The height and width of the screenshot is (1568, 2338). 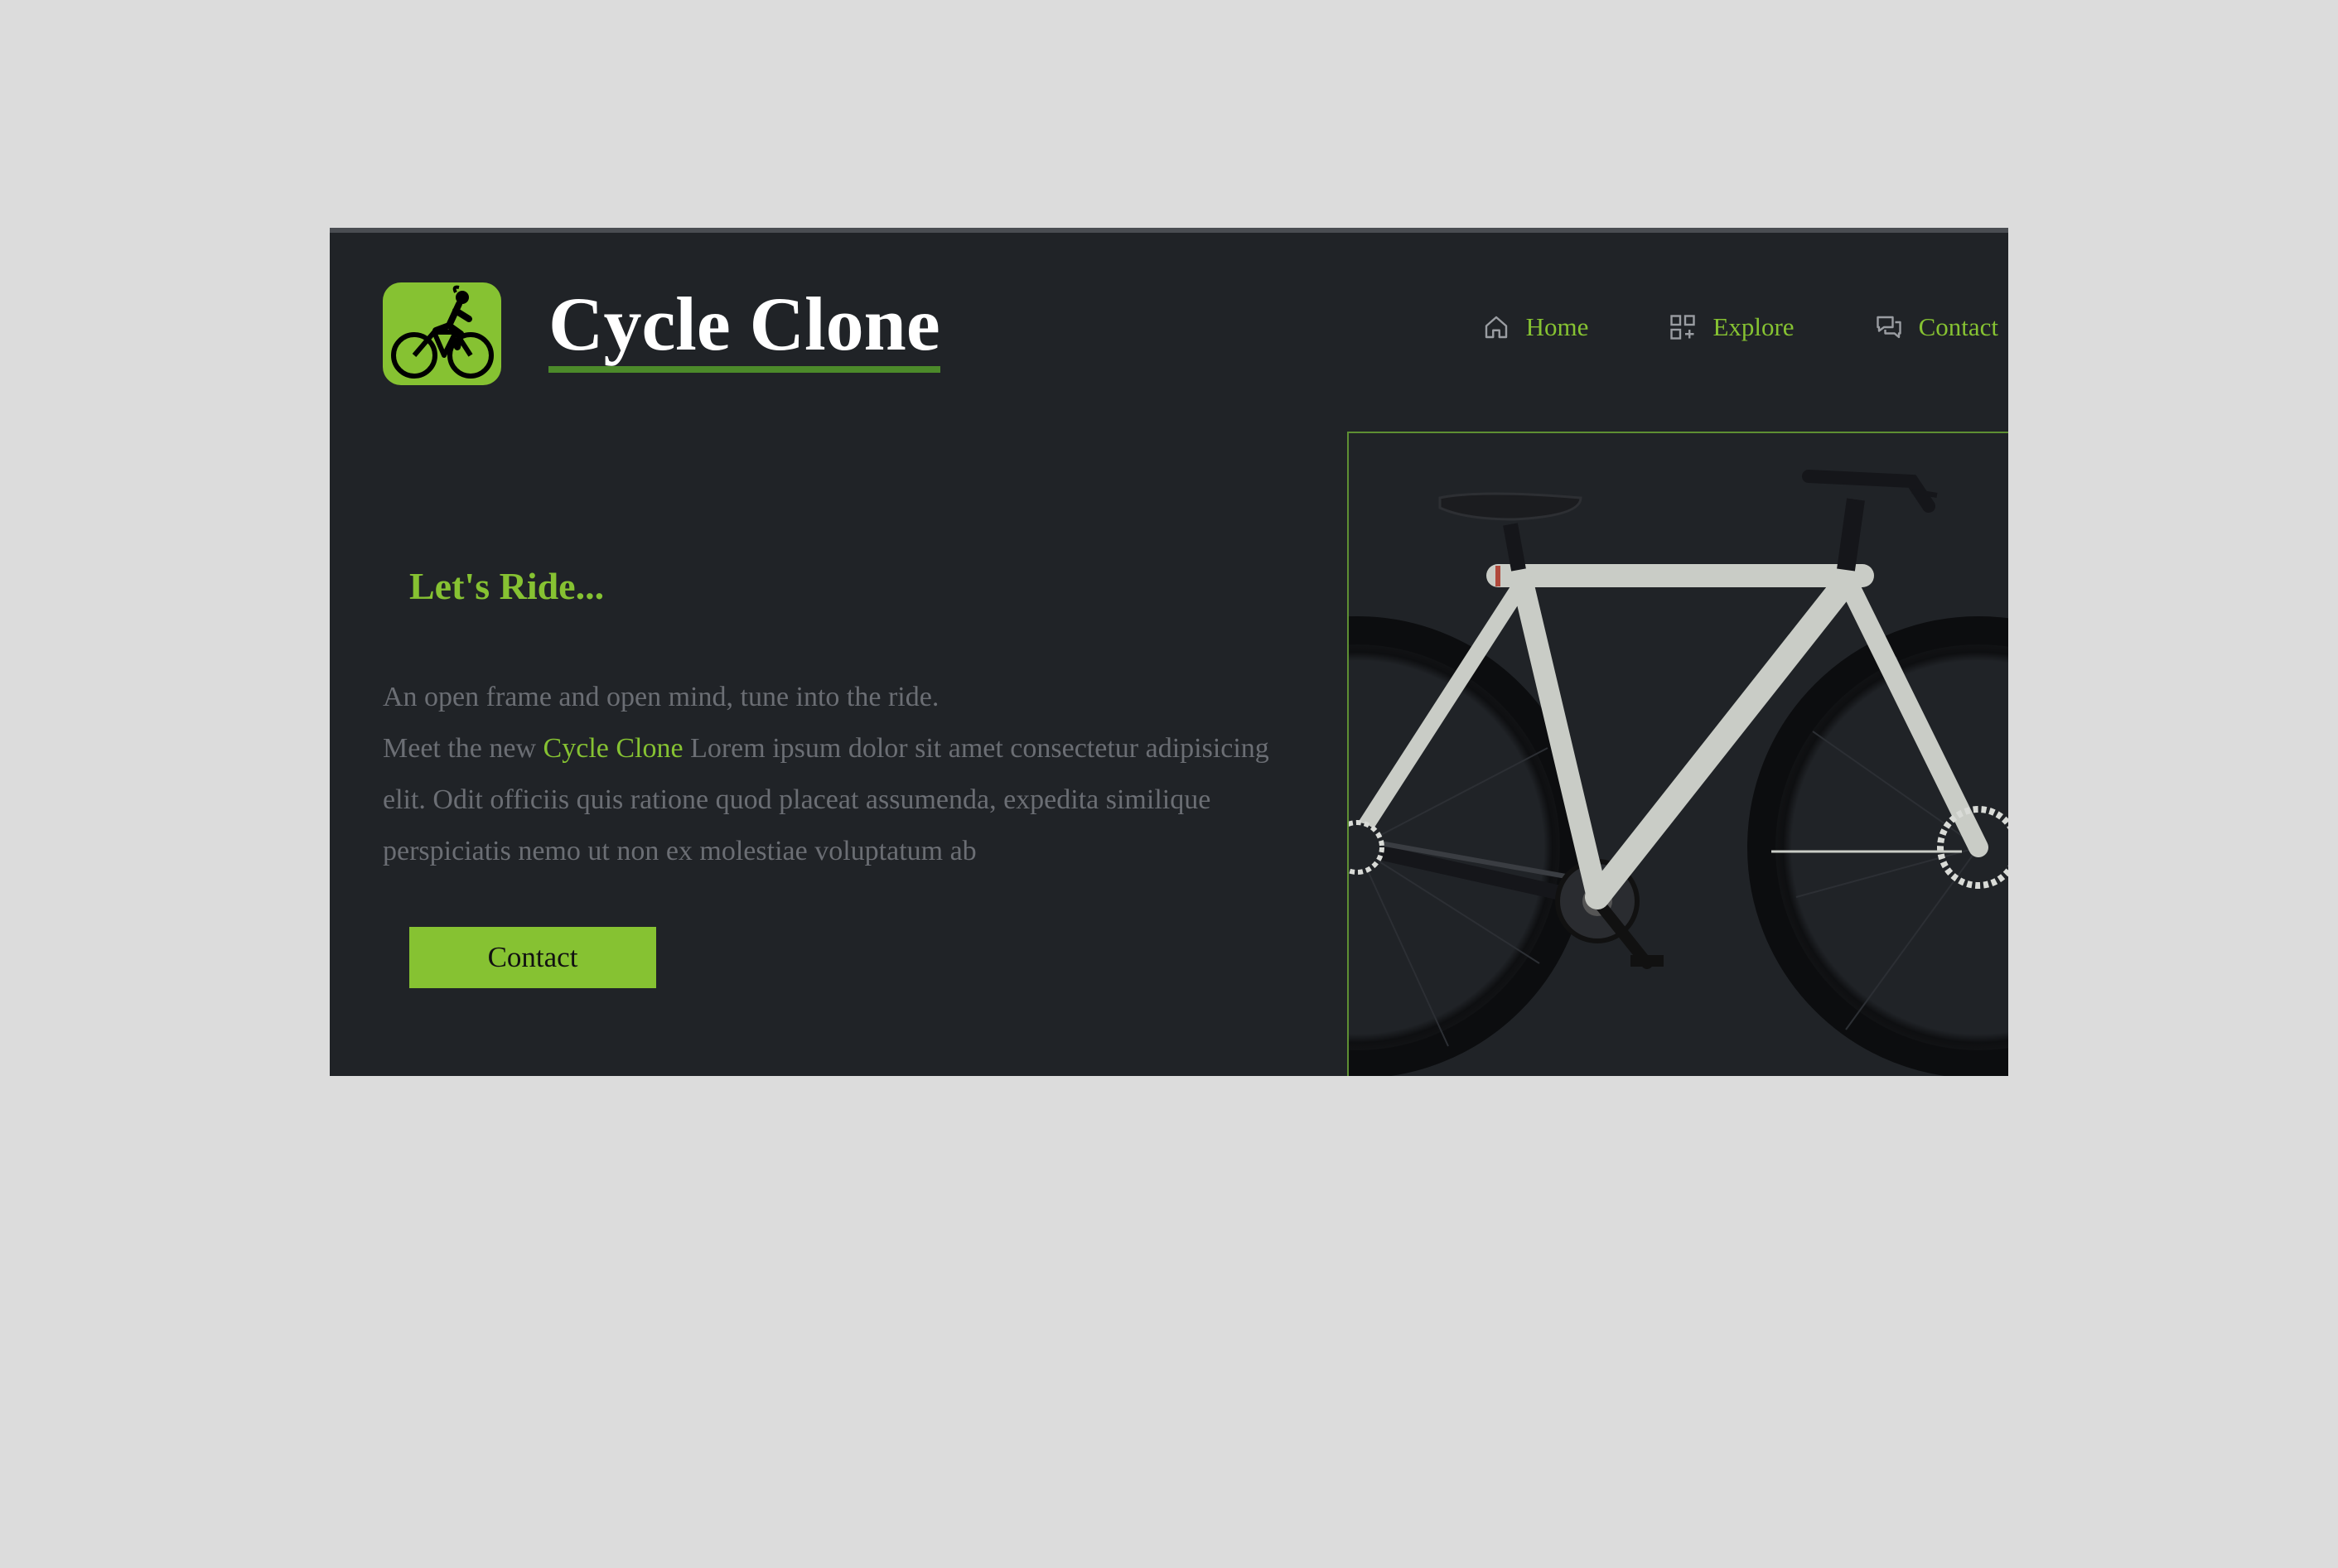 I want to click on nav-explore: Explore, so click(x=1731, y=327).